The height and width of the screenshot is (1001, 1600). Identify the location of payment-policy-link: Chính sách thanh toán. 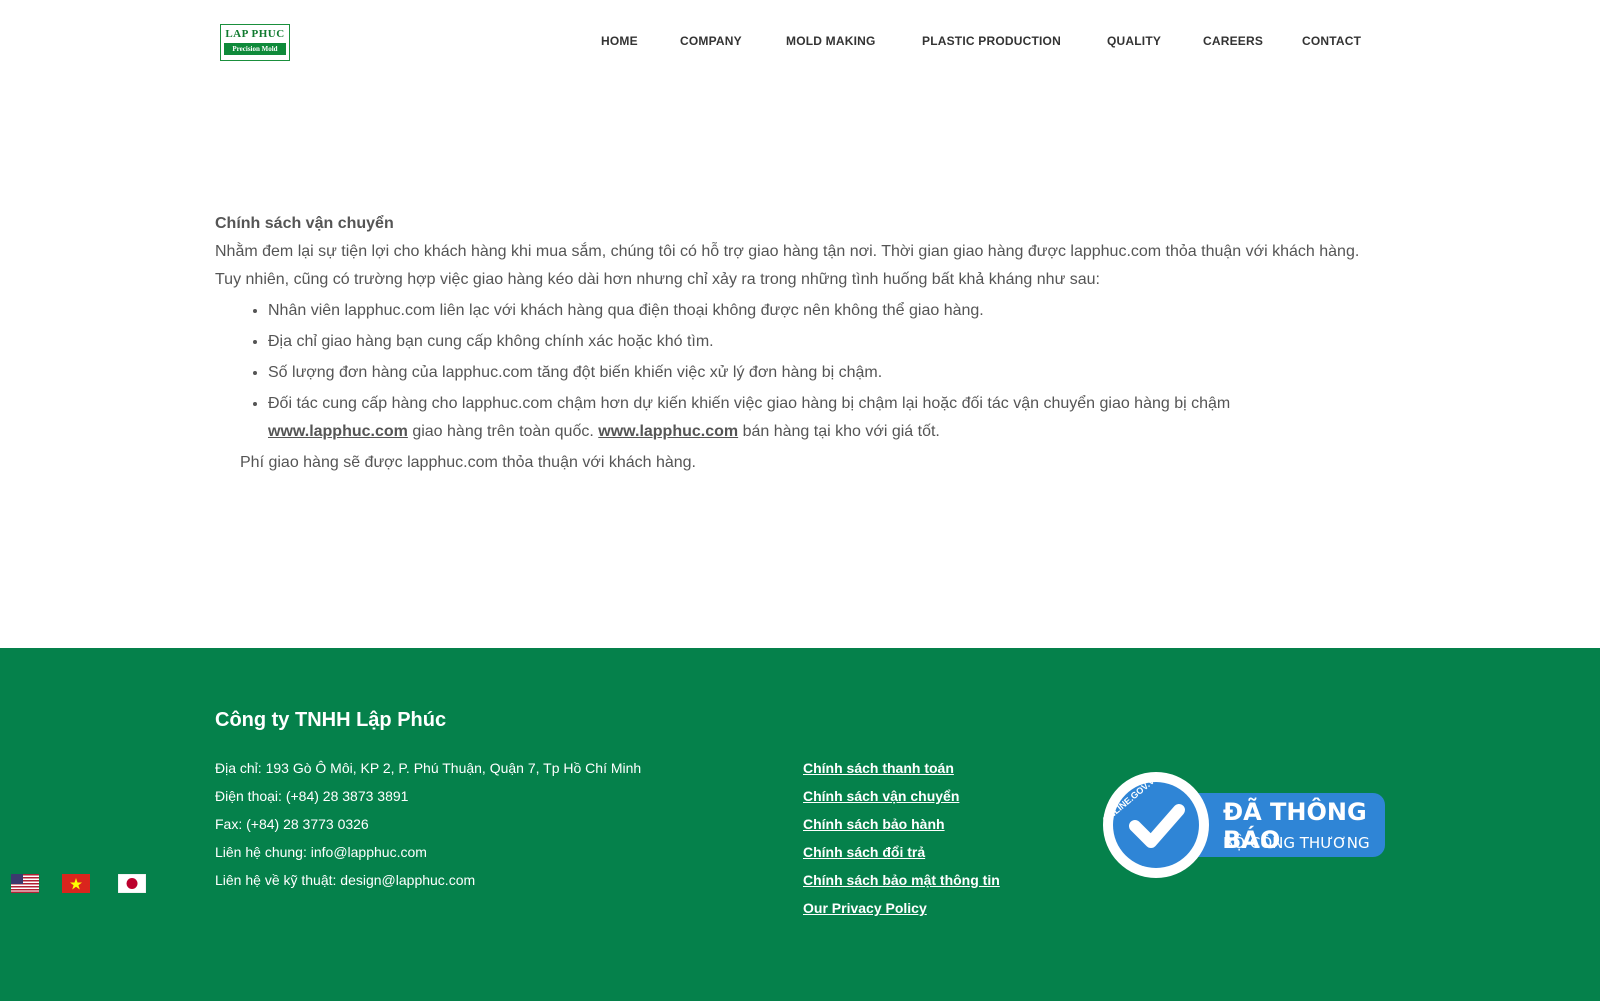
(878, 768).